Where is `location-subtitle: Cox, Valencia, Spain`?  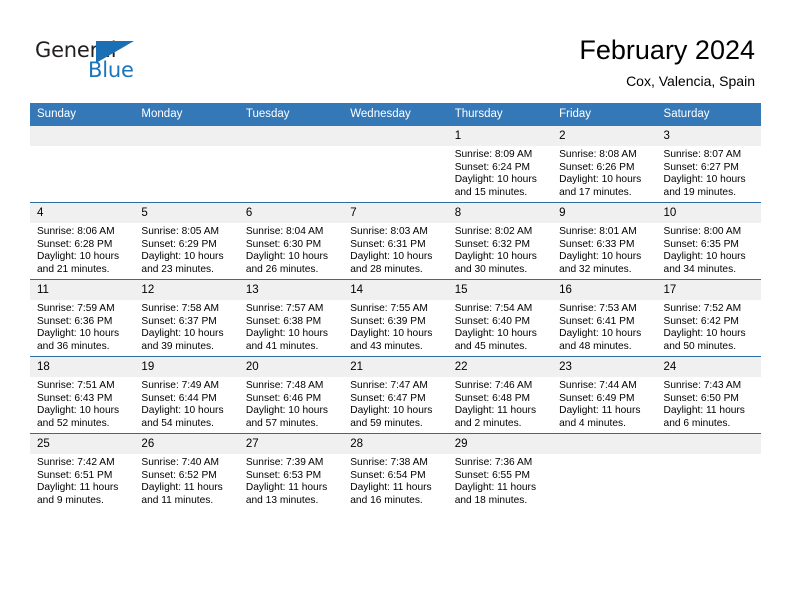
location-subtitle: Cox, Valencia, Spain is located at coordinates (690, 81).